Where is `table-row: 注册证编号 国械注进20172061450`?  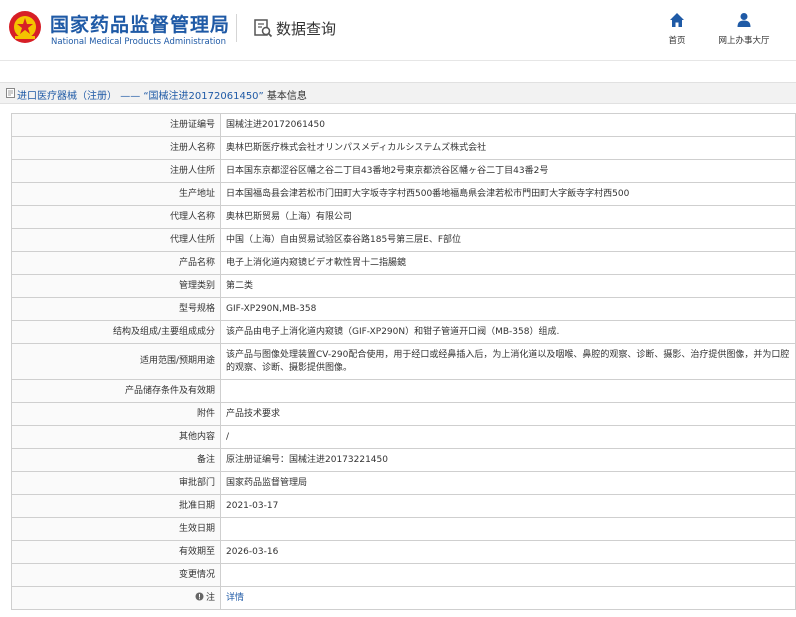
table-row: 注册证编号 国械注进20172061450 is located at coordinates (403, 125).